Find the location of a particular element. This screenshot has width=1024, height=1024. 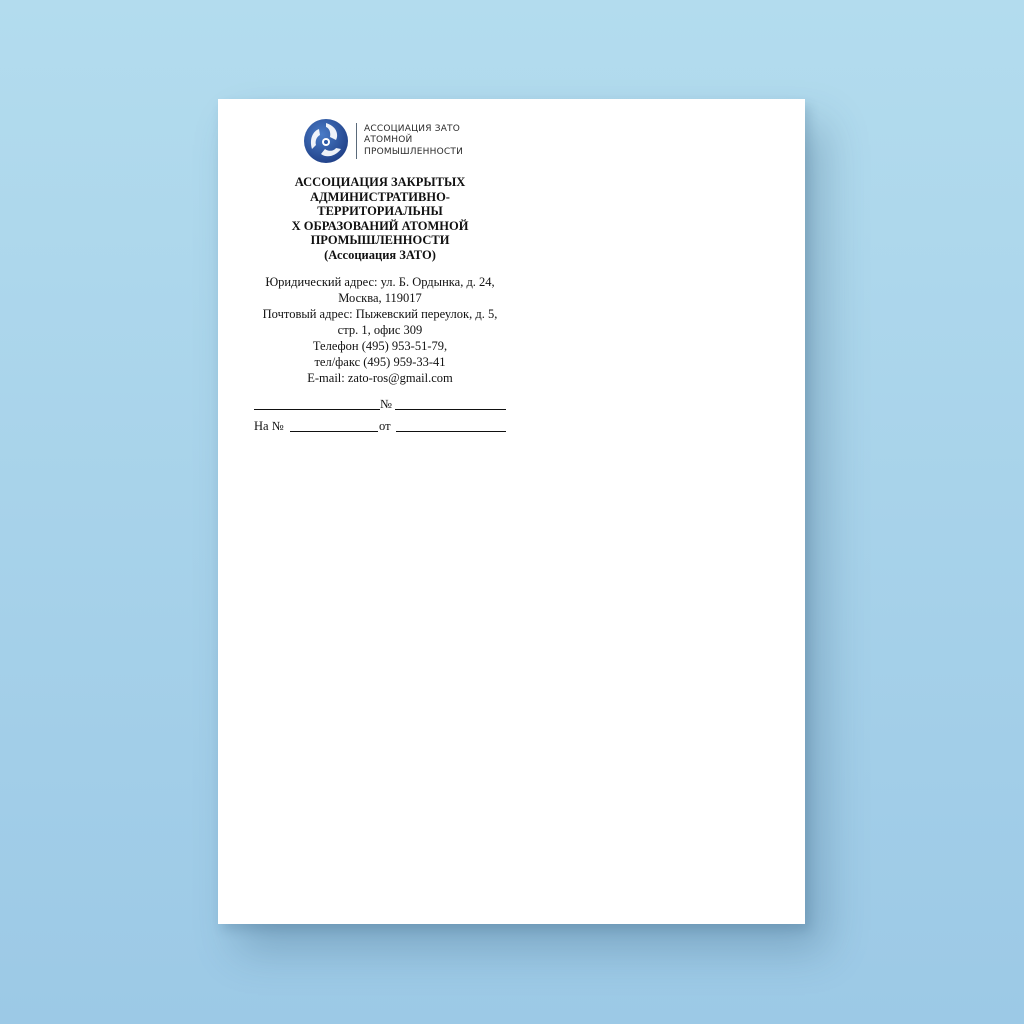

atom-emblem-icon is located at coordinates (326, 141).